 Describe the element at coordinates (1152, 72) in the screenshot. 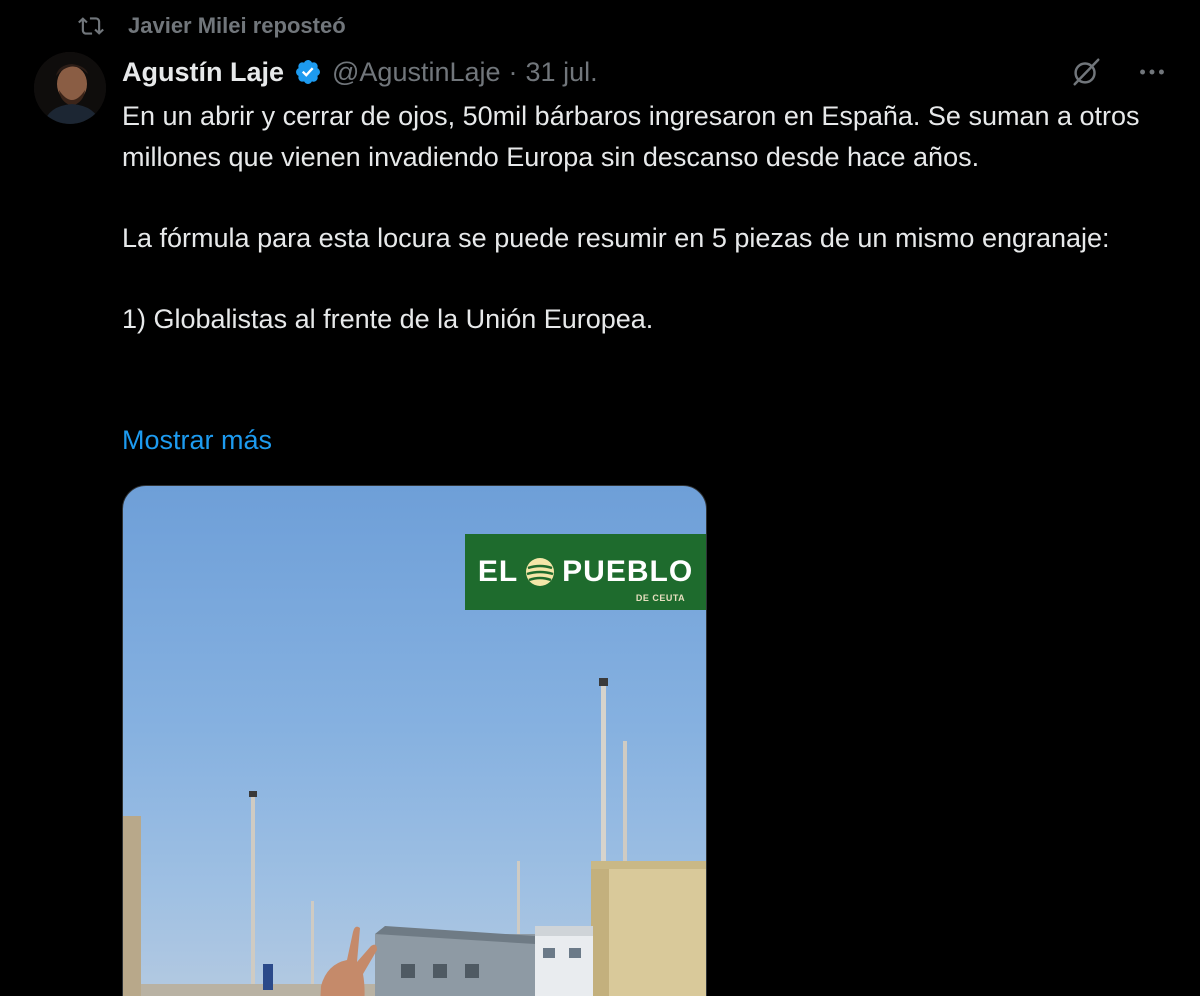

I see `more-options-icon` at that location.